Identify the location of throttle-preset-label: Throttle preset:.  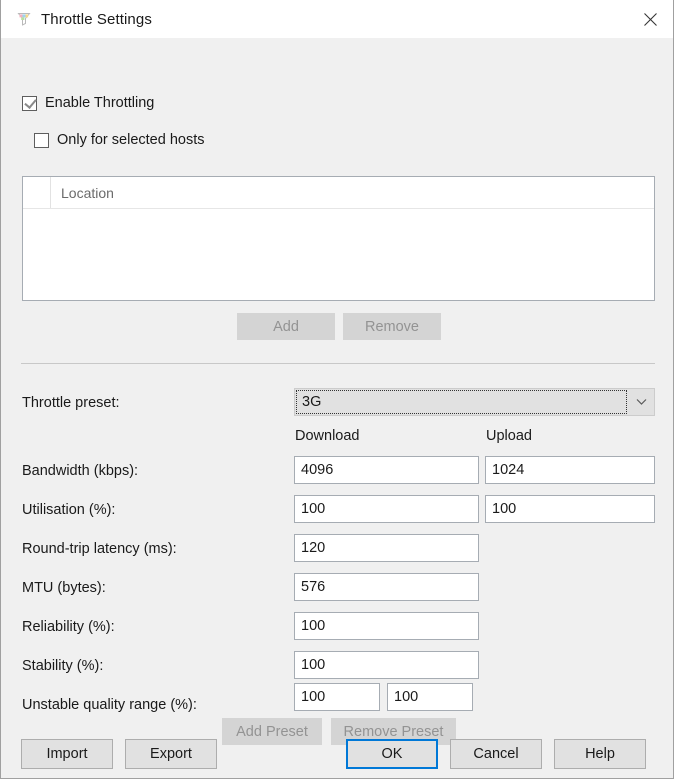
(71, 403).